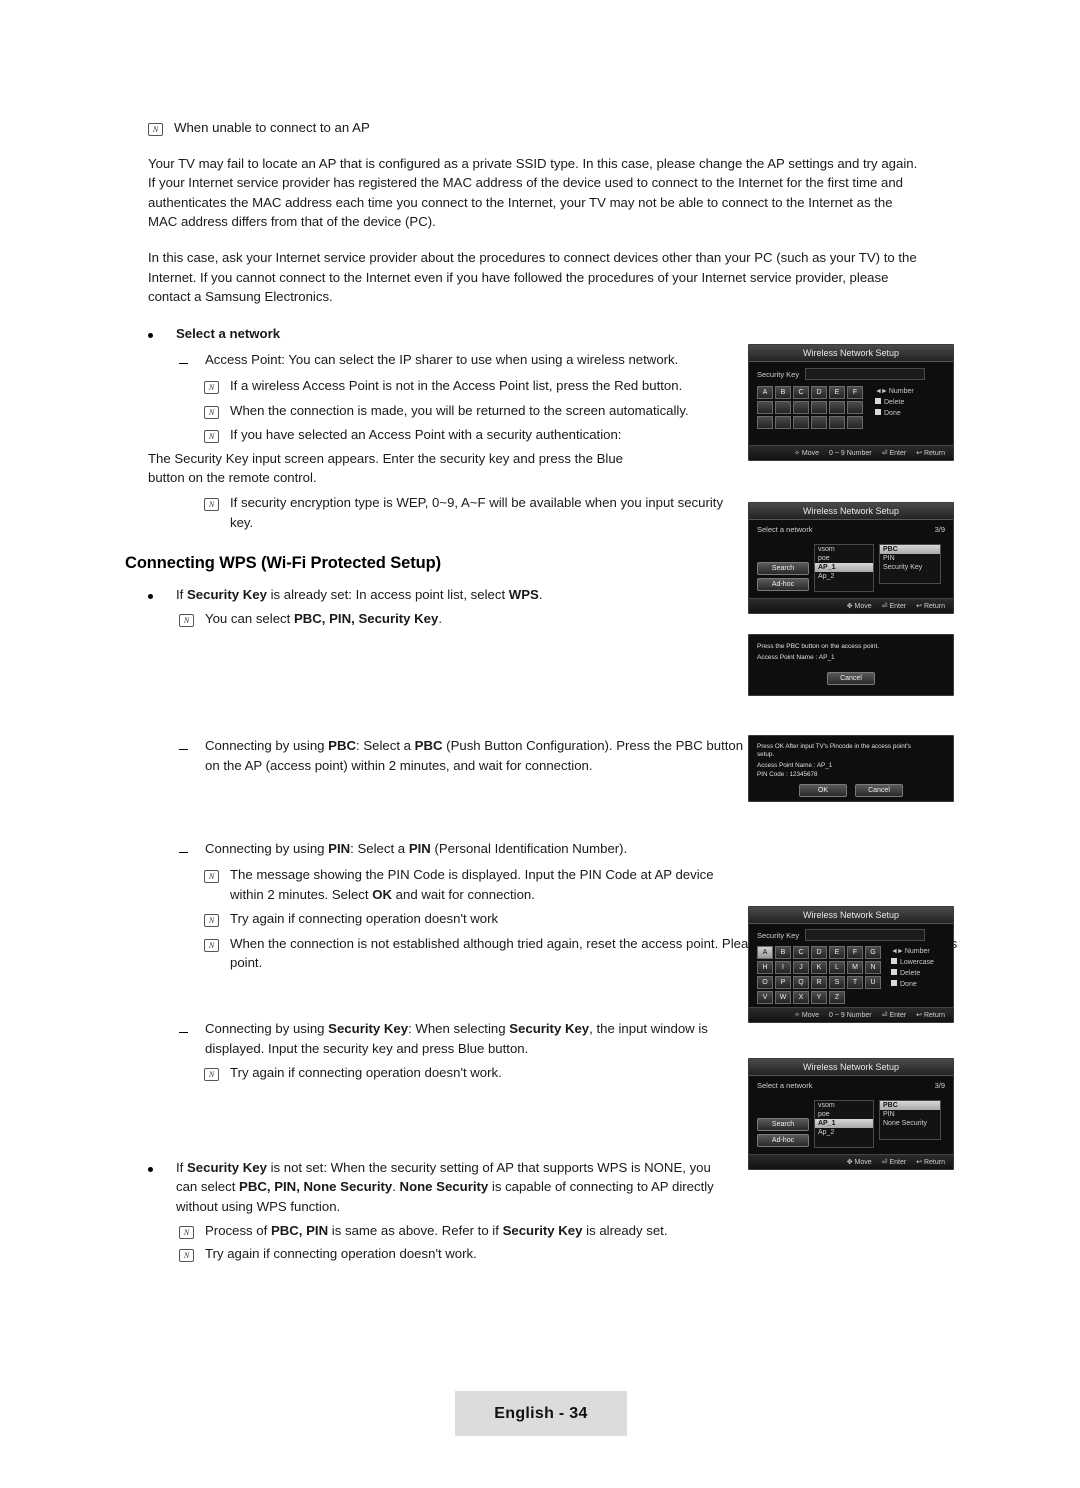 The image size is (1080, 1488). Describe the element at coordinates (819, 982) in the screenshot. I see `key-r: R` at that location.